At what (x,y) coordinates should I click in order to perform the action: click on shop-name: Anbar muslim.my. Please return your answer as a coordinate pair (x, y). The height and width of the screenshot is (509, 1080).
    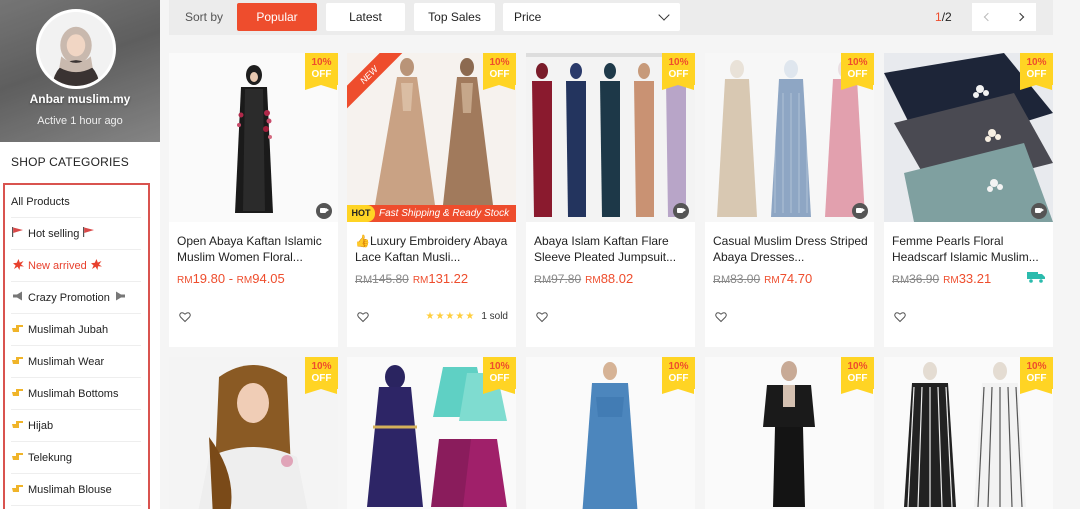
    Looking at the image, I should click on (80, 99).